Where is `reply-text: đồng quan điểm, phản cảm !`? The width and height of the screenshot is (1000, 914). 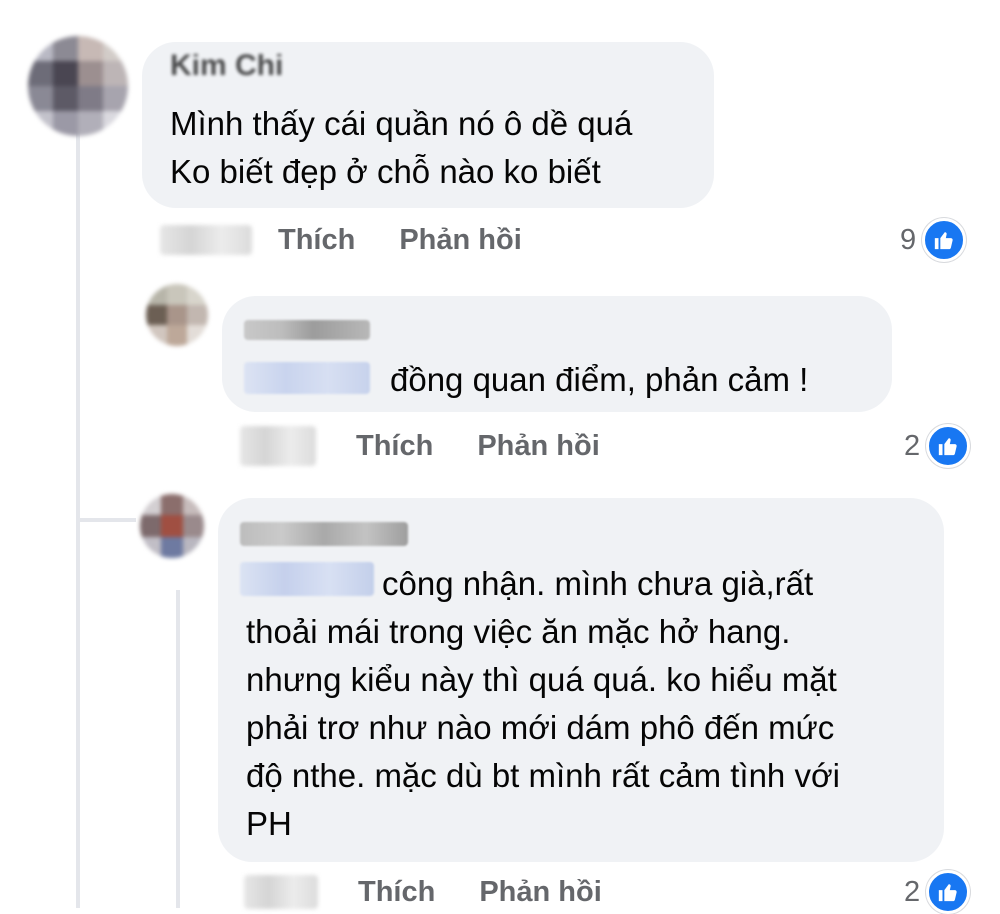 reply-text: đồng quan điểm, phản cảm ! is located at coordinates (599, 379).